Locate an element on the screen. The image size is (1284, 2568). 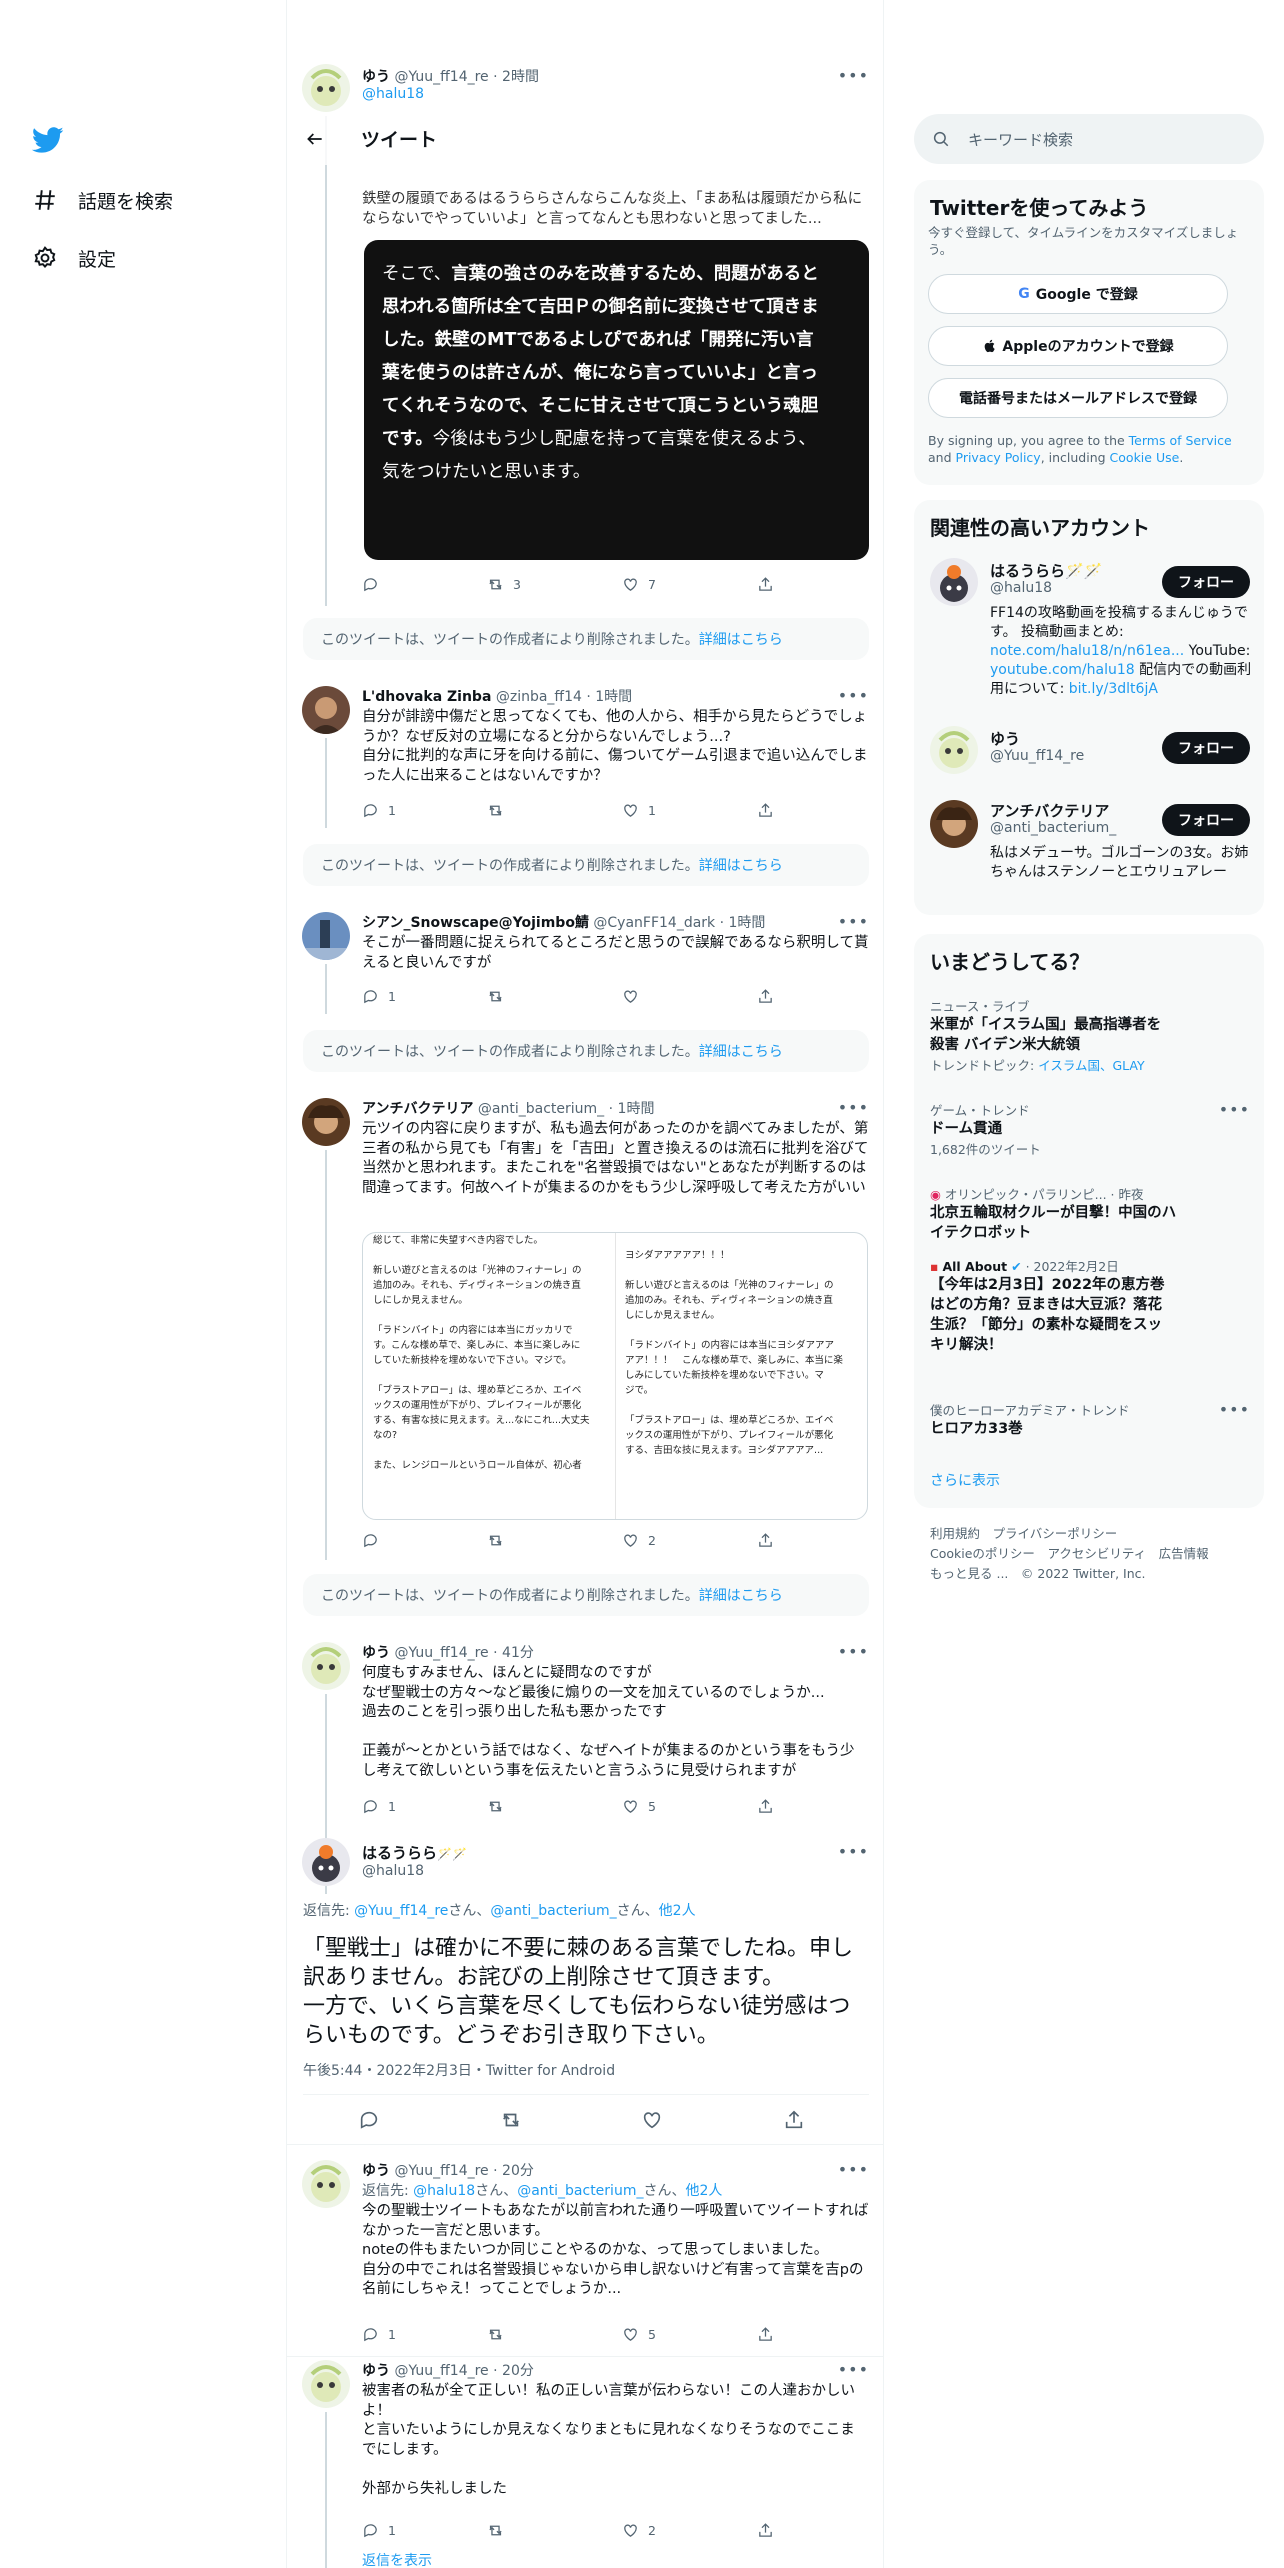
account-handle: @anti_bacterium_ is located at coordinates (1053, 828).